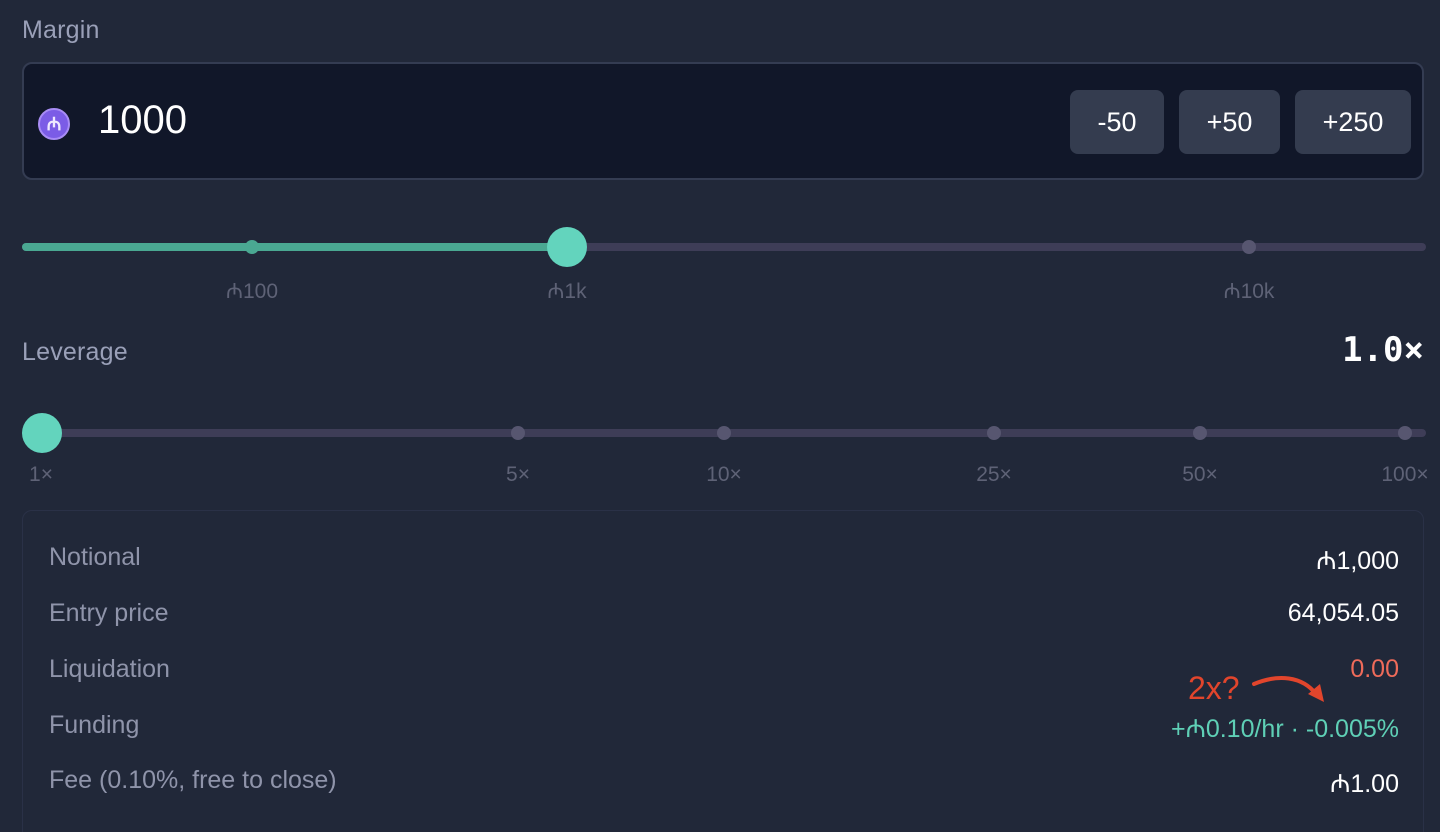  What do you see at coordinates (724, 433) in the screenshot?
I see `leverage-tick-10x` at bounding box center [724, 433].